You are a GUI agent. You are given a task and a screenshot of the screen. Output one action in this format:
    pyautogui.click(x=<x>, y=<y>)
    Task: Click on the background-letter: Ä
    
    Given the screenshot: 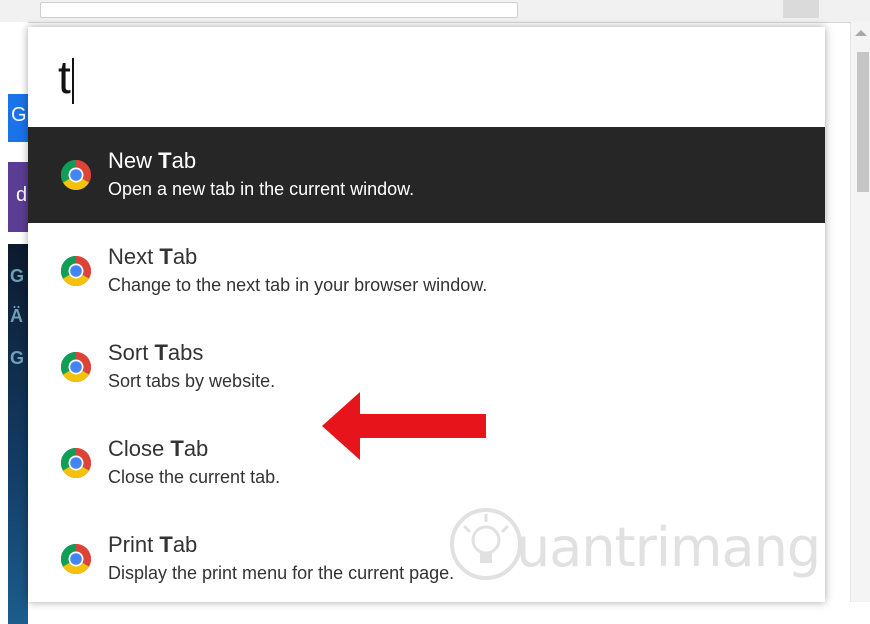 What is the action you would take?
    pyautogui.click(x=16, y=316)
    